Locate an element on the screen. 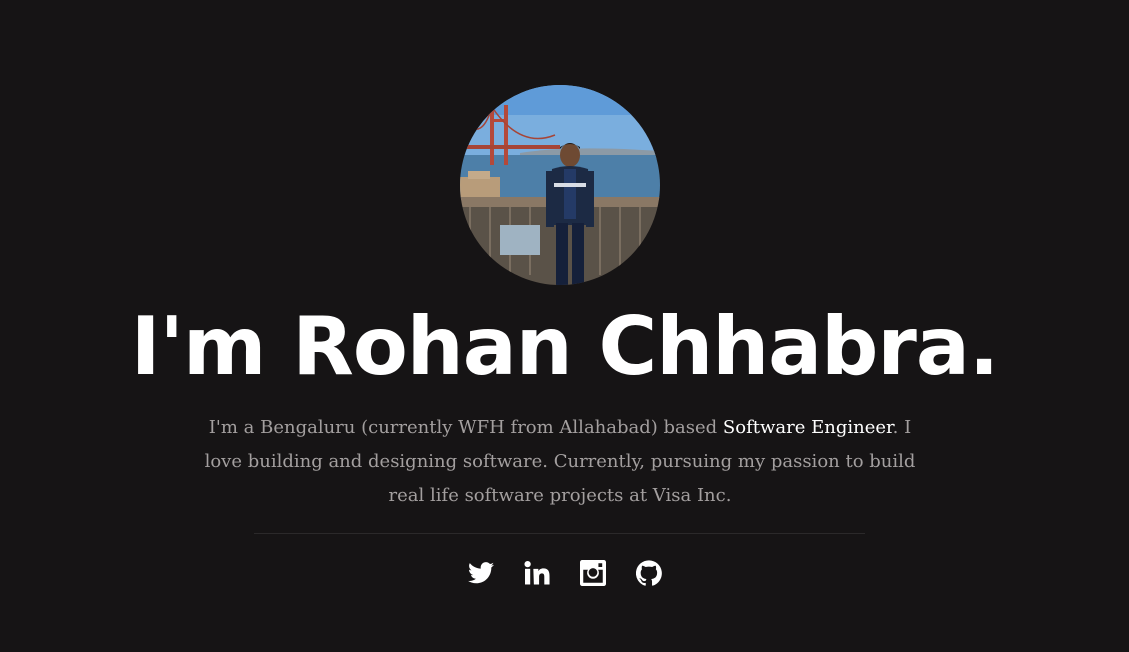 The image size is (1129, 652). twitter-link is located at coordinates (480, 573).